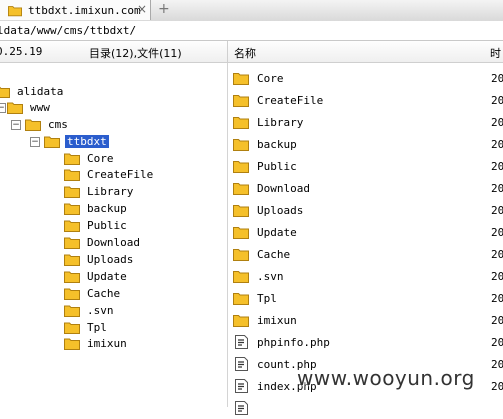 Image resolution: width=503 pixels, height=419 pixels. Describe the element at coordinates (365, 122) in the screenshot. I see `list-item: Library 20` at that location.